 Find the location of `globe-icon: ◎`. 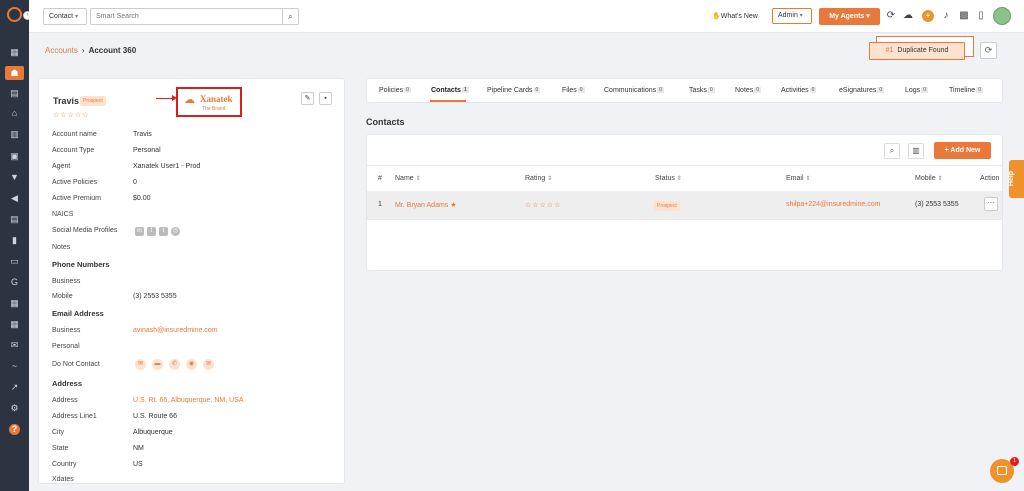

globe-icon: ◎ is located at coordinates (175, 231).